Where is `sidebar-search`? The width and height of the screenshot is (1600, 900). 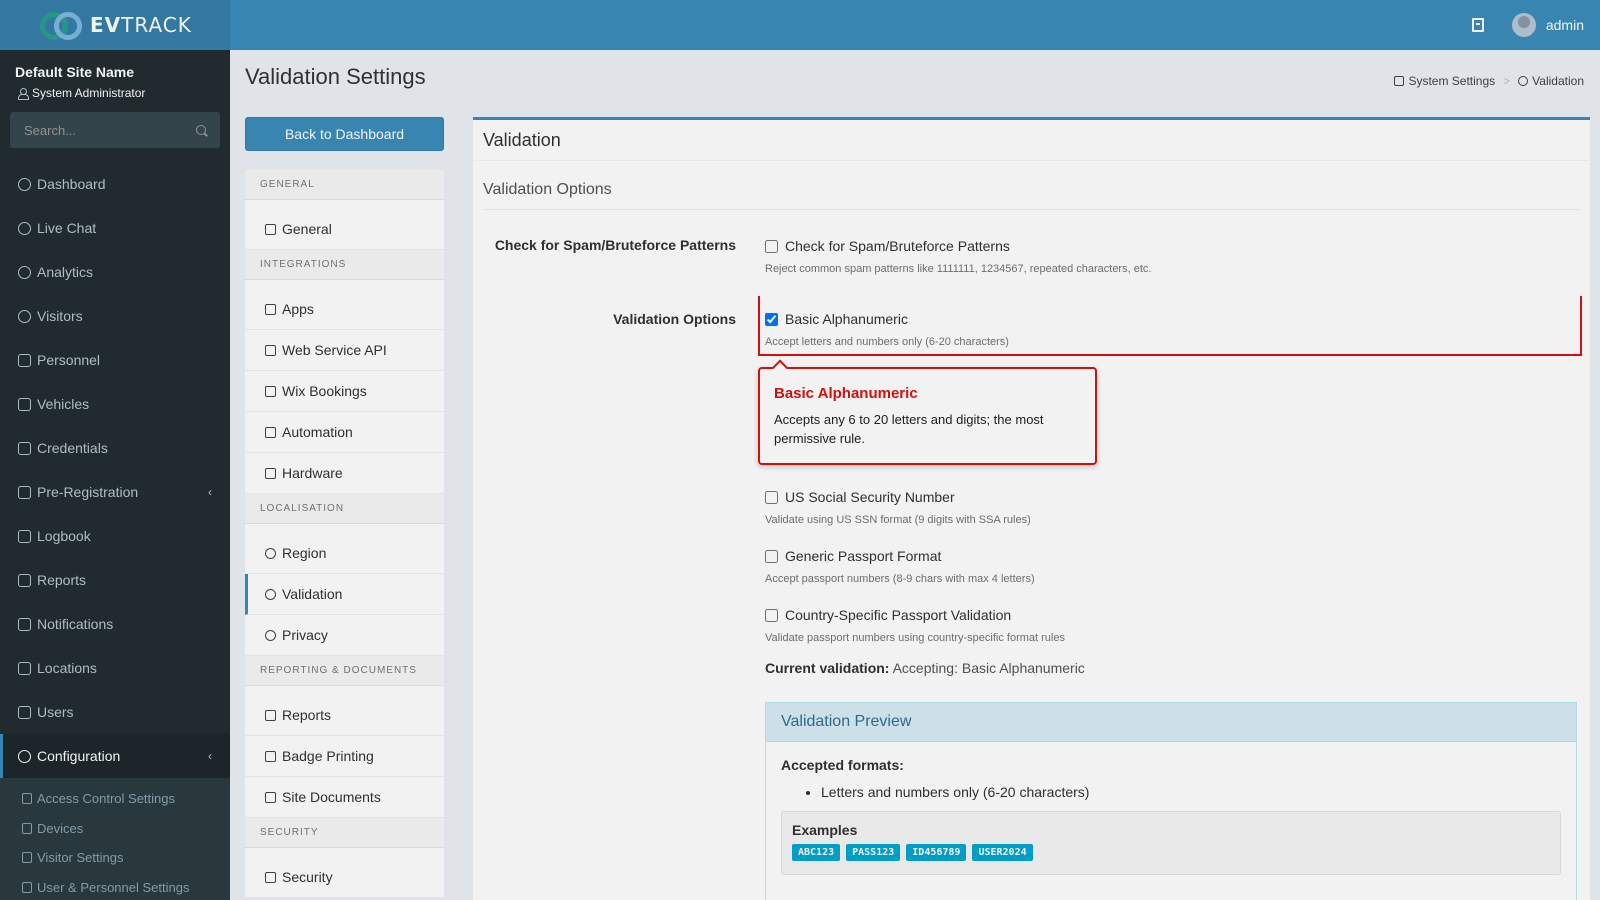
sidebar-search is located at coordinates (115, 130).